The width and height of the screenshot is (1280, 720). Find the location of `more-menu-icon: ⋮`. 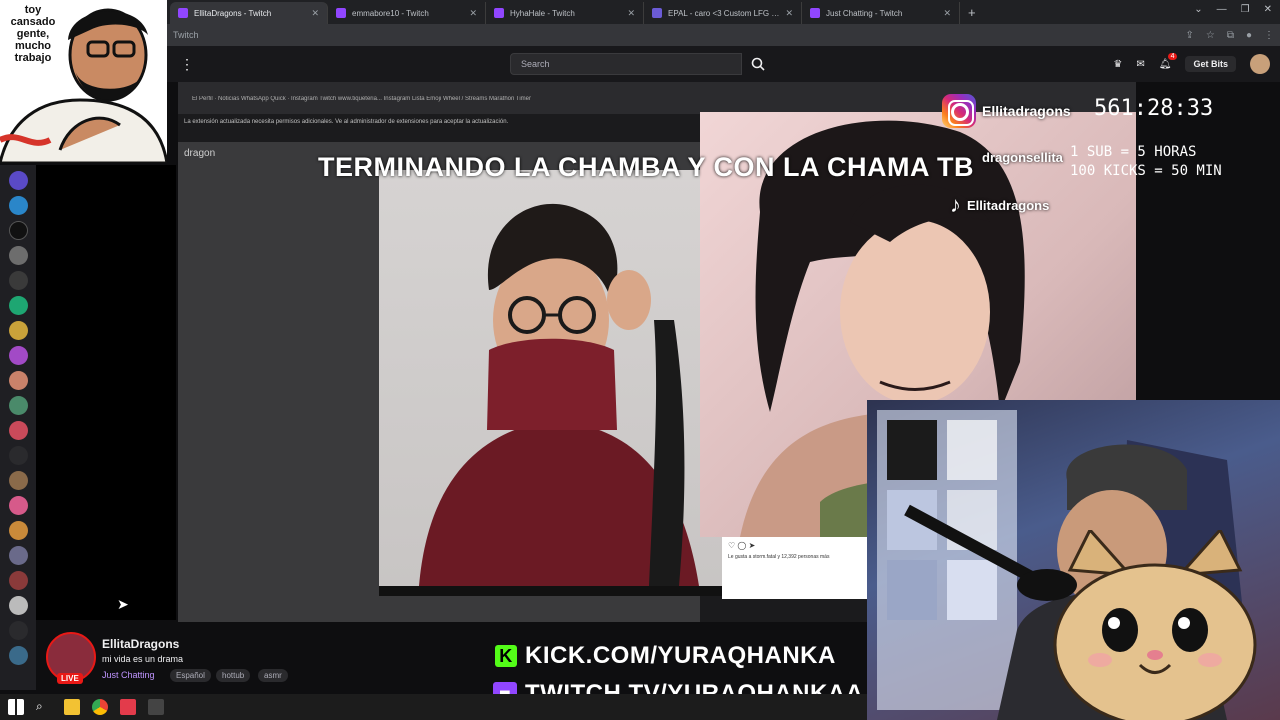

more-menu-icon: ⋮ is located at coordinates (187, 64).